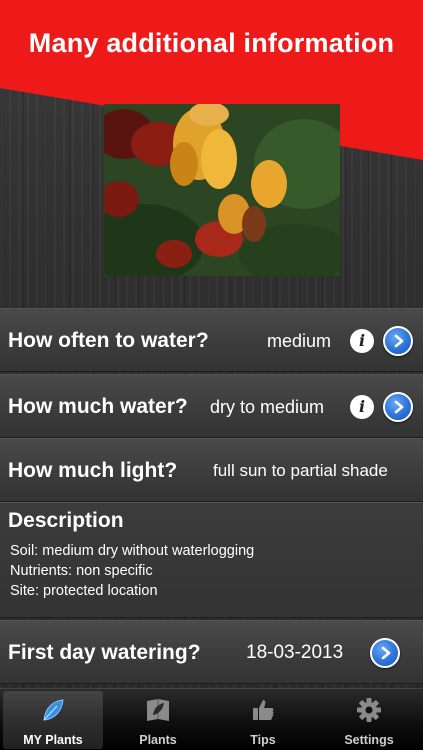  Describe the element at coordinates (132, 551) in the screenshot. I see `description-soil: Soil: medium dry without waterlogging` at that location.